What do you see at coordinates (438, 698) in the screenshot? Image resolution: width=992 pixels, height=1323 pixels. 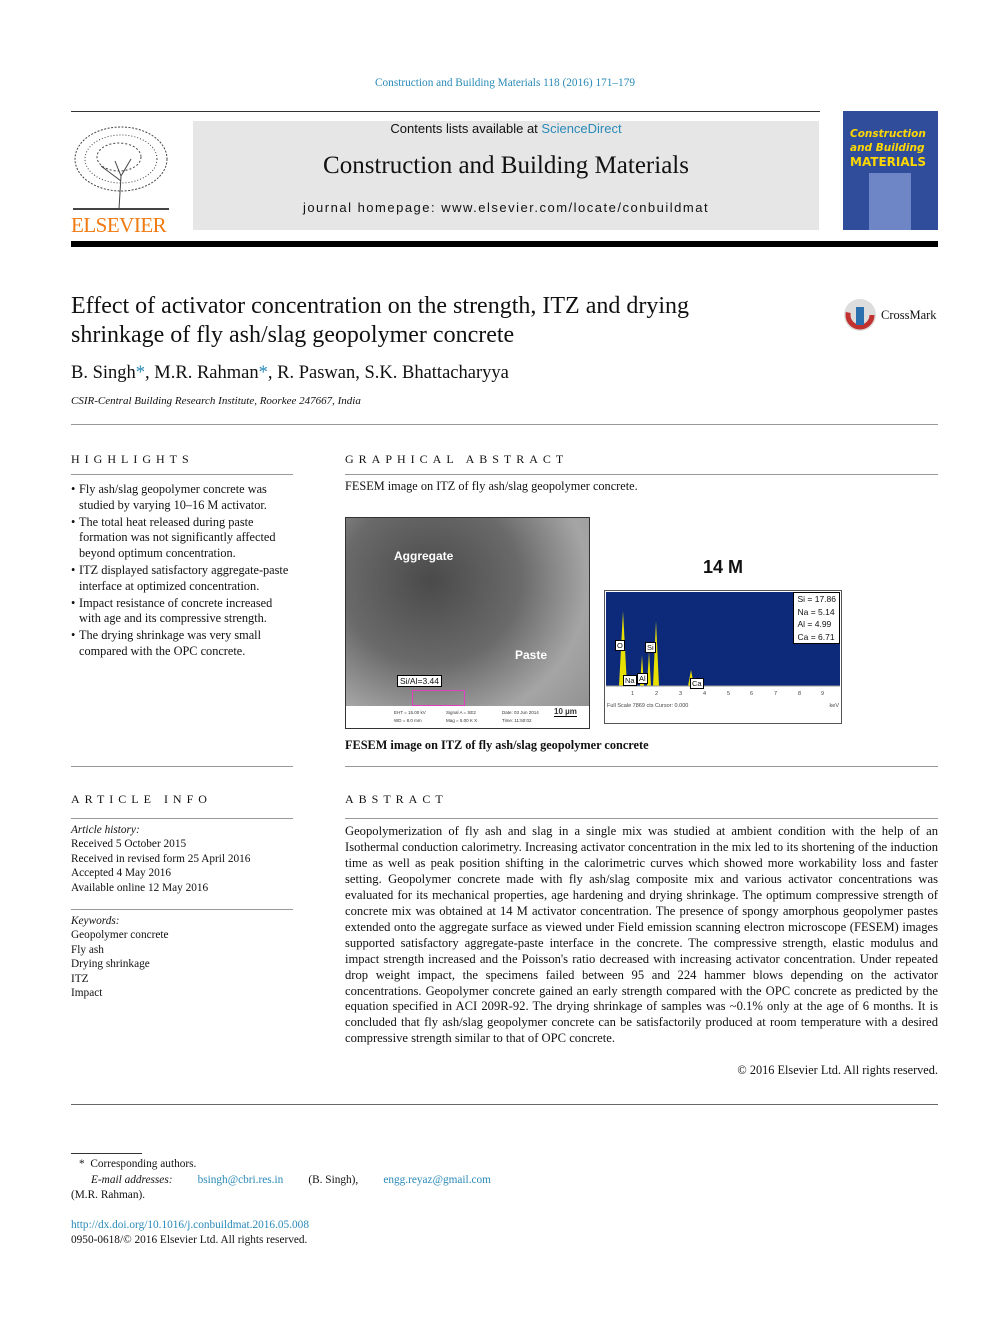 I see `analysis-region-box` at bounding box center [438, 698].